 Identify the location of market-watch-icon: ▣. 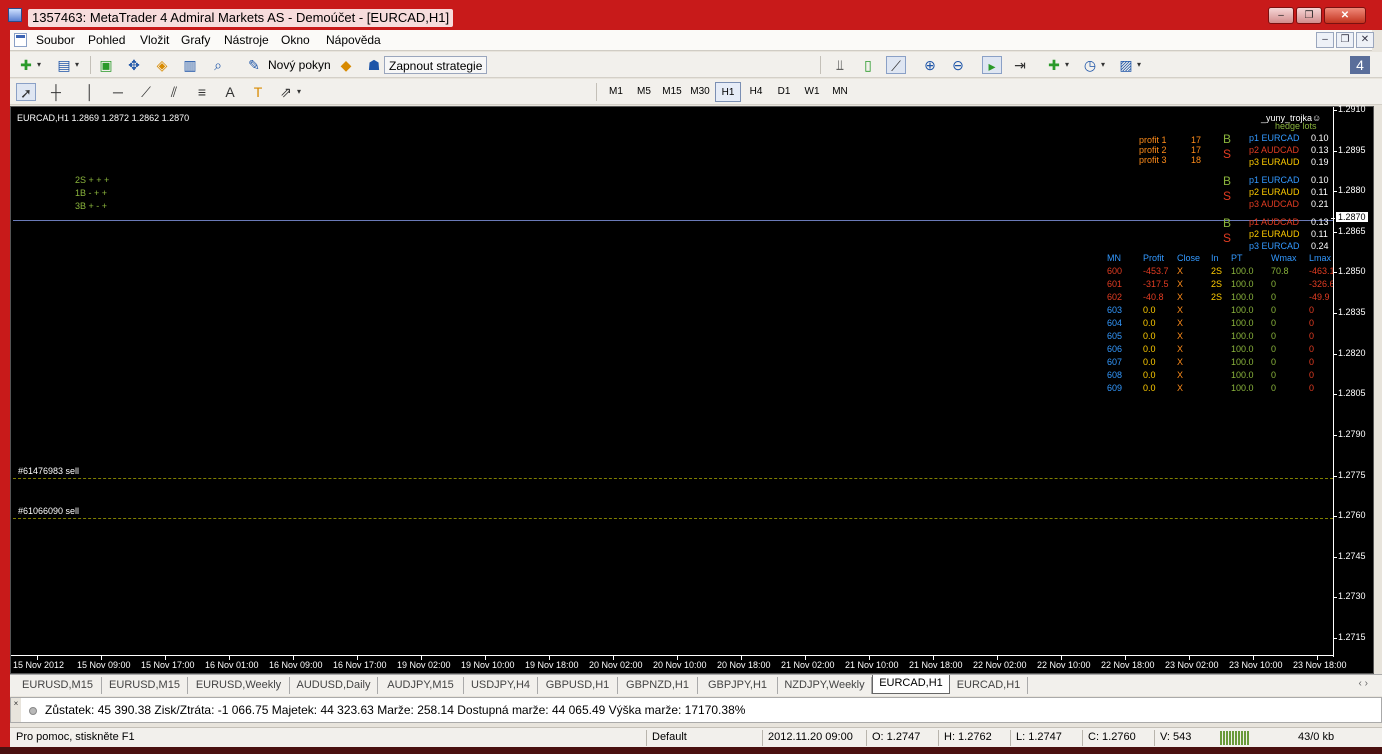
(106, 65).